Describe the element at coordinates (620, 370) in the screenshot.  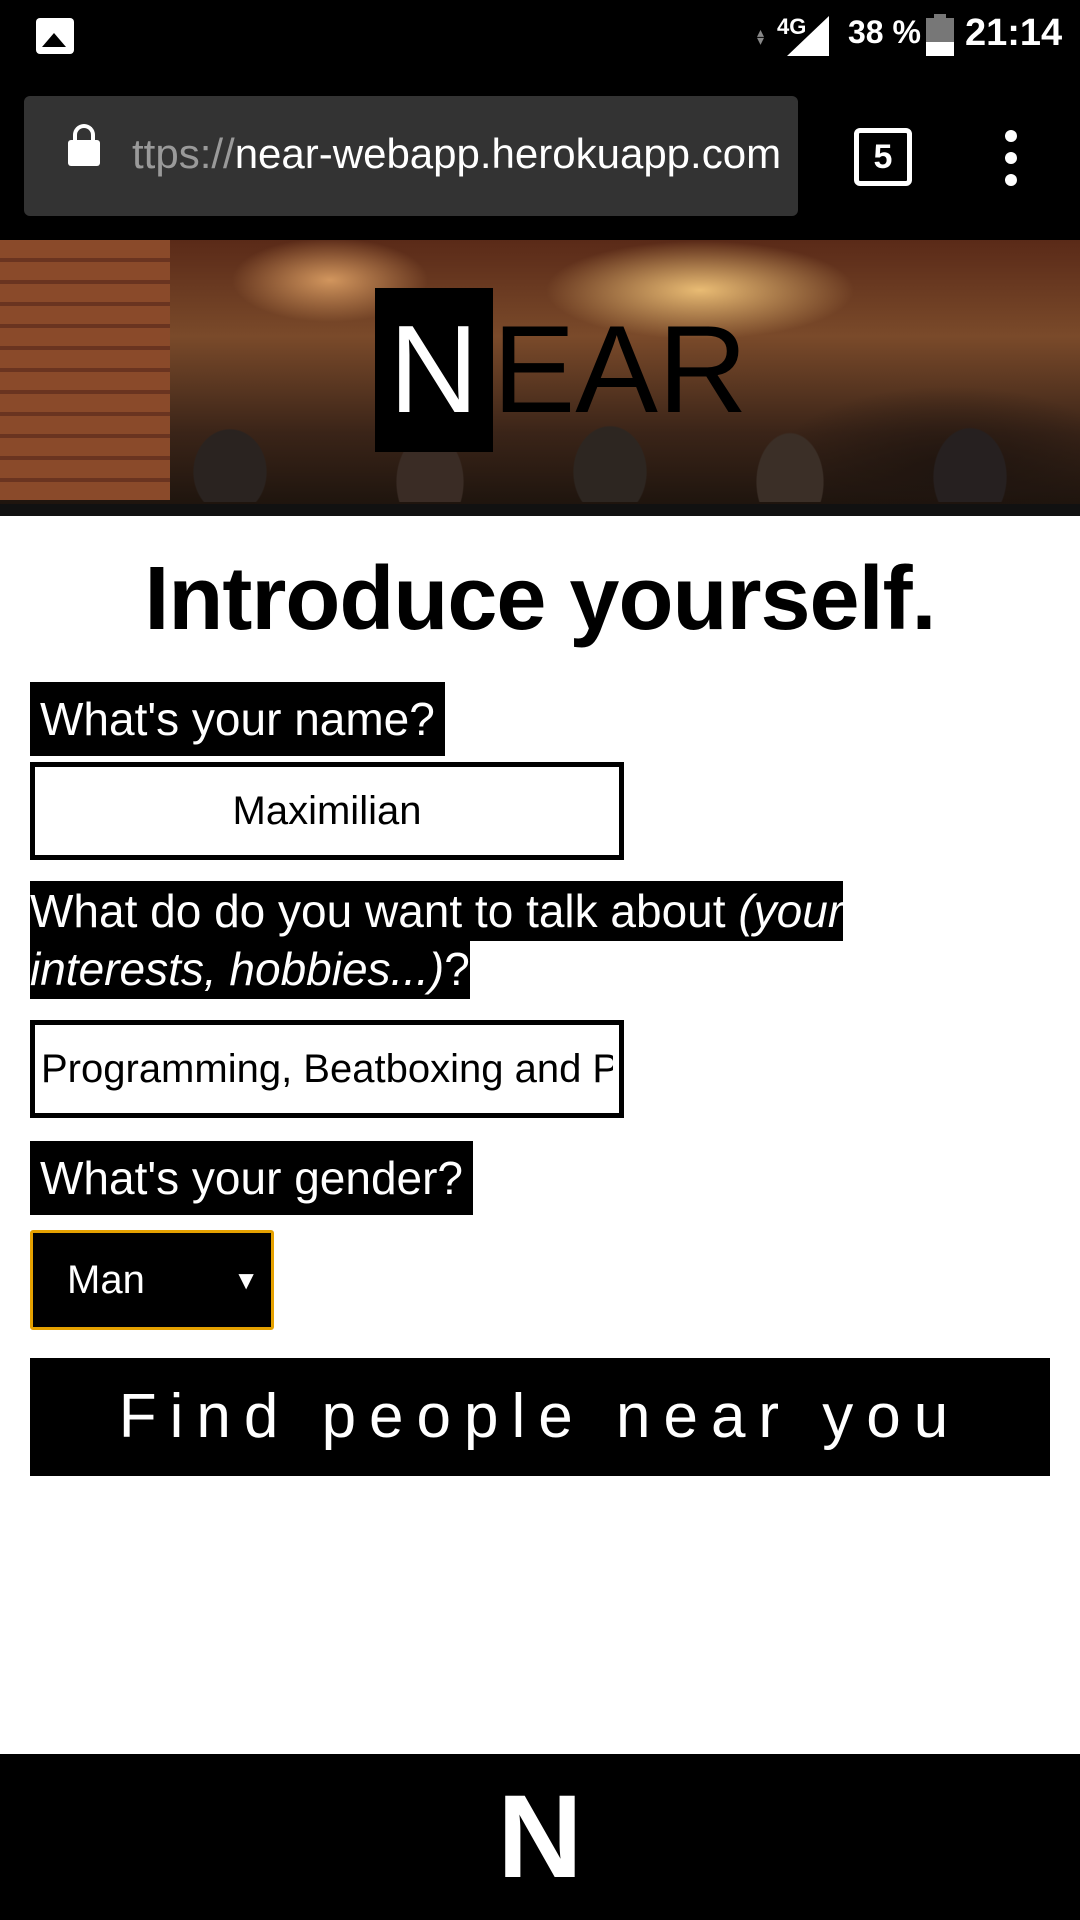
I see `logo-rest: EAR` at that location.